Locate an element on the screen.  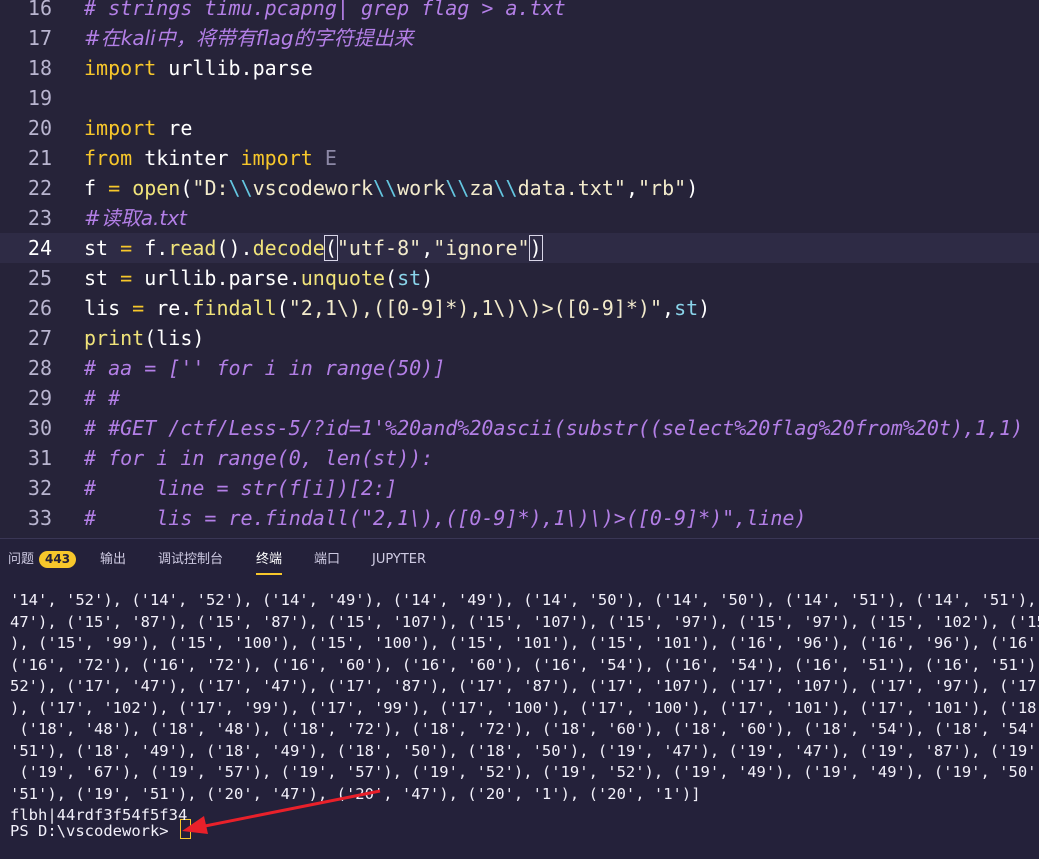
code-line: 25 st = urllib.parse.unquote(st) is located at coordinates (519, 278).